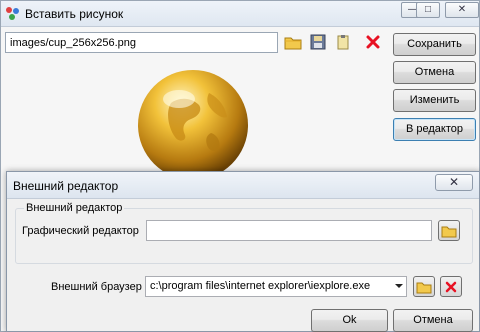 The width and height of the screenshot is (480, 332). What do you see at coordinates (434, 100) in the screenshot?
I see `modify-button: Изменить` at bounding box center [434, 100].